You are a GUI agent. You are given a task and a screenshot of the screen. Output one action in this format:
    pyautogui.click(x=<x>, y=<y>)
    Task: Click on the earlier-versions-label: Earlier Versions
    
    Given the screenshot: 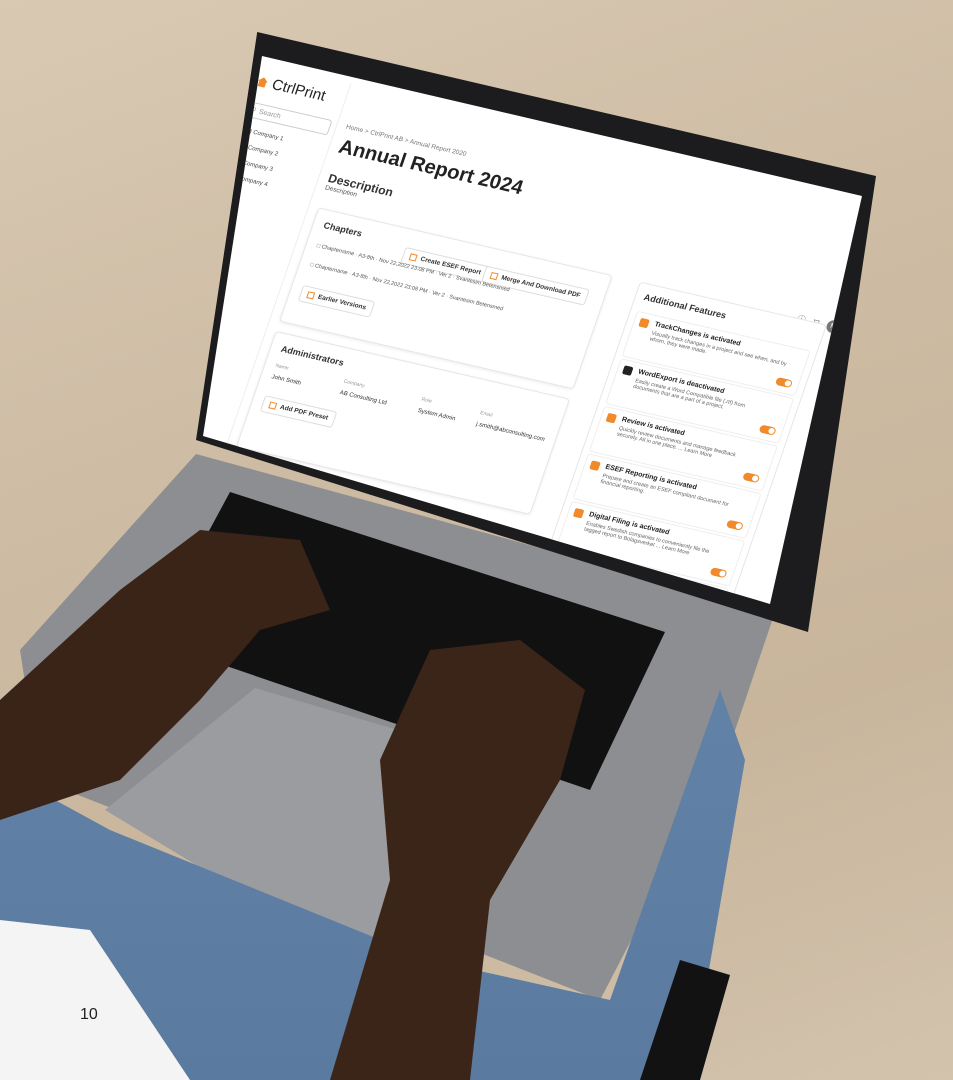 What is the action you would take?
    pyautogui.click(x=342, y=302)
    